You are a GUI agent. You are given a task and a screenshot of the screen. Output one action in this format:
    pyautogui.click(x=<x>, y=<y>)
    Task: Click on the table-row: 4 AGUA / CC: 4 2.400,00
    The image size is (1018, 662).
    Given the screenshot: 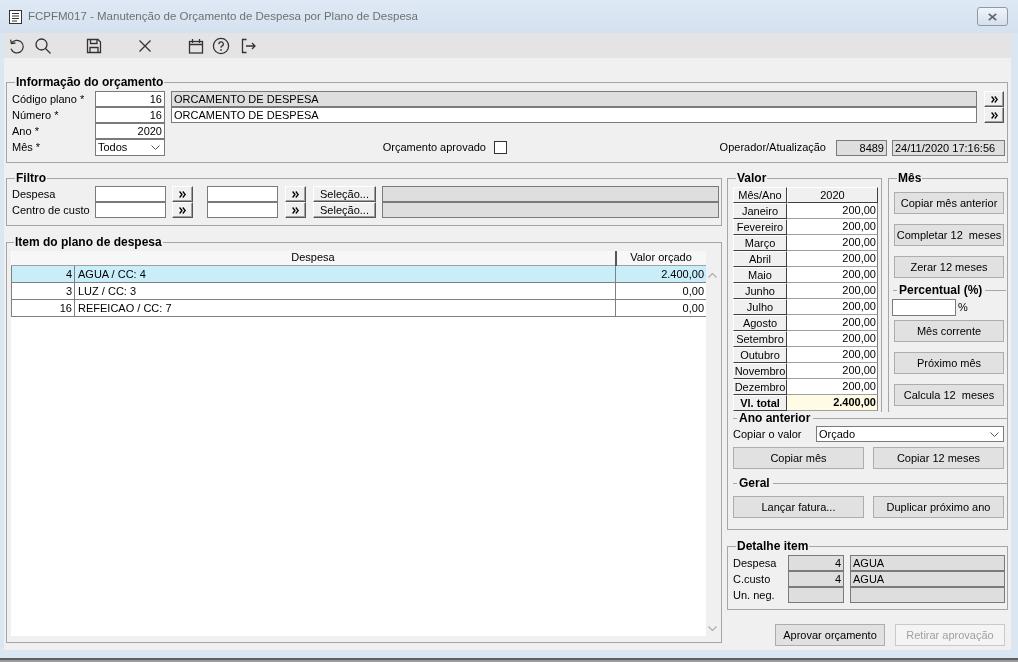 What is the action you would take?
    pyautogui.click(x=358, y=273)
    